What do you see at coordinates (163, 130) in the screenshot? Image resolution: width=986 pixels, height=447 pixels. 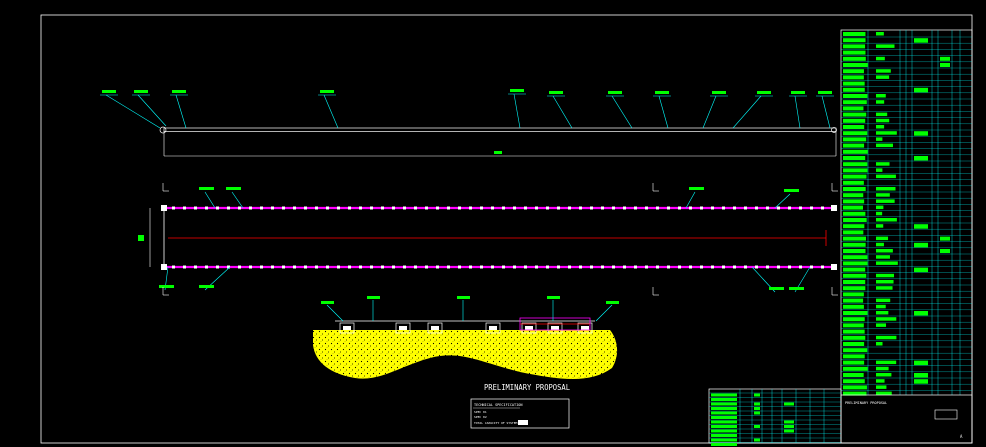 I see `tail-pulley-icon` at bounding box center [163, 130].